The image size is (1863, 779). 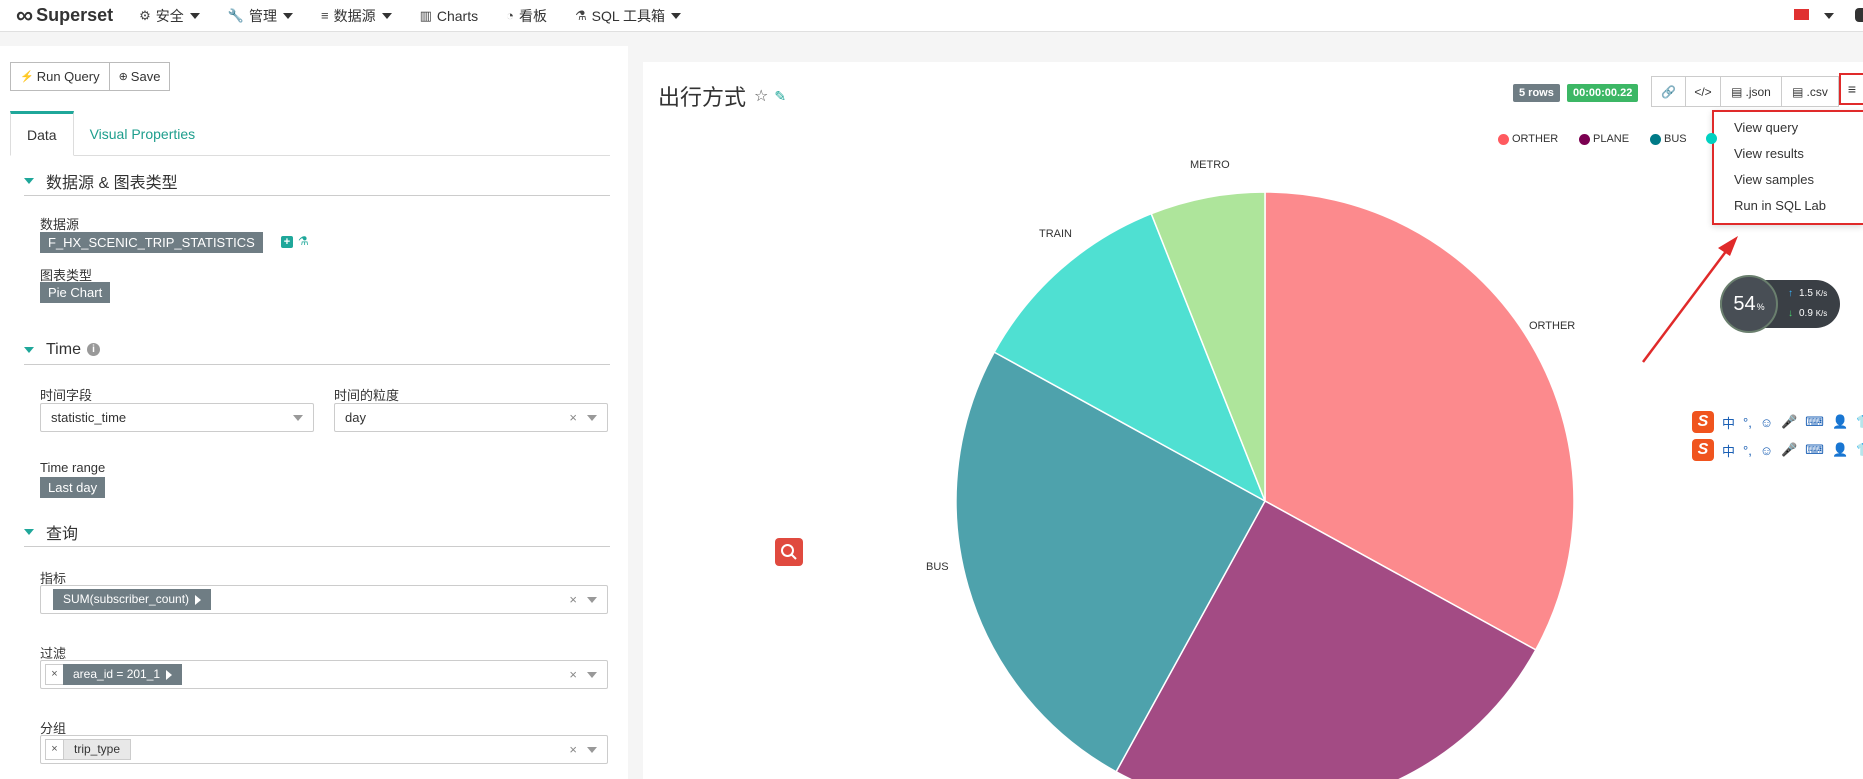 What do you see at coordinates (317, 350) in the screenshot?
I see `section-time-header: Time i` at bounding box center [317, 350].